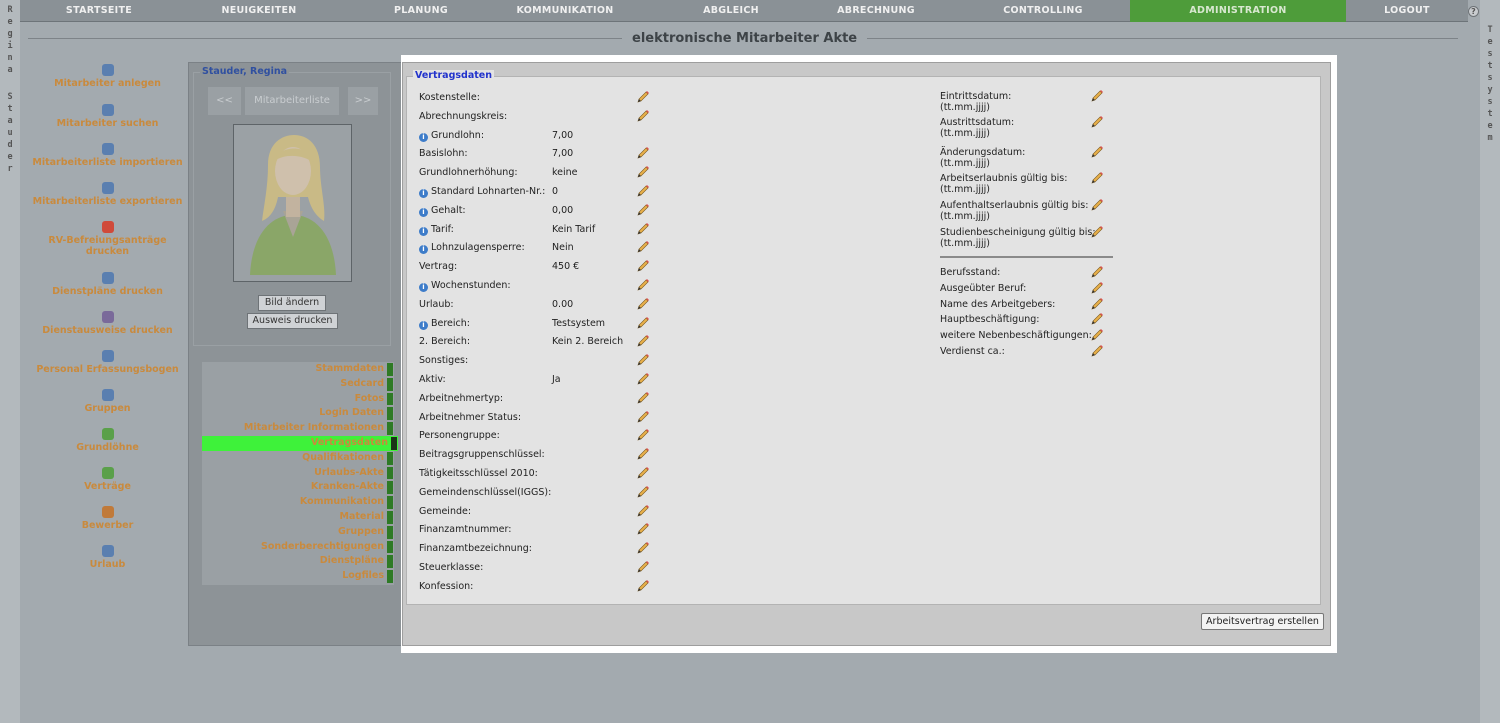  Describe the element at coordinates (298, 399) in the screenshot. I see `subnav-item-fotos: Fotos` at that location.